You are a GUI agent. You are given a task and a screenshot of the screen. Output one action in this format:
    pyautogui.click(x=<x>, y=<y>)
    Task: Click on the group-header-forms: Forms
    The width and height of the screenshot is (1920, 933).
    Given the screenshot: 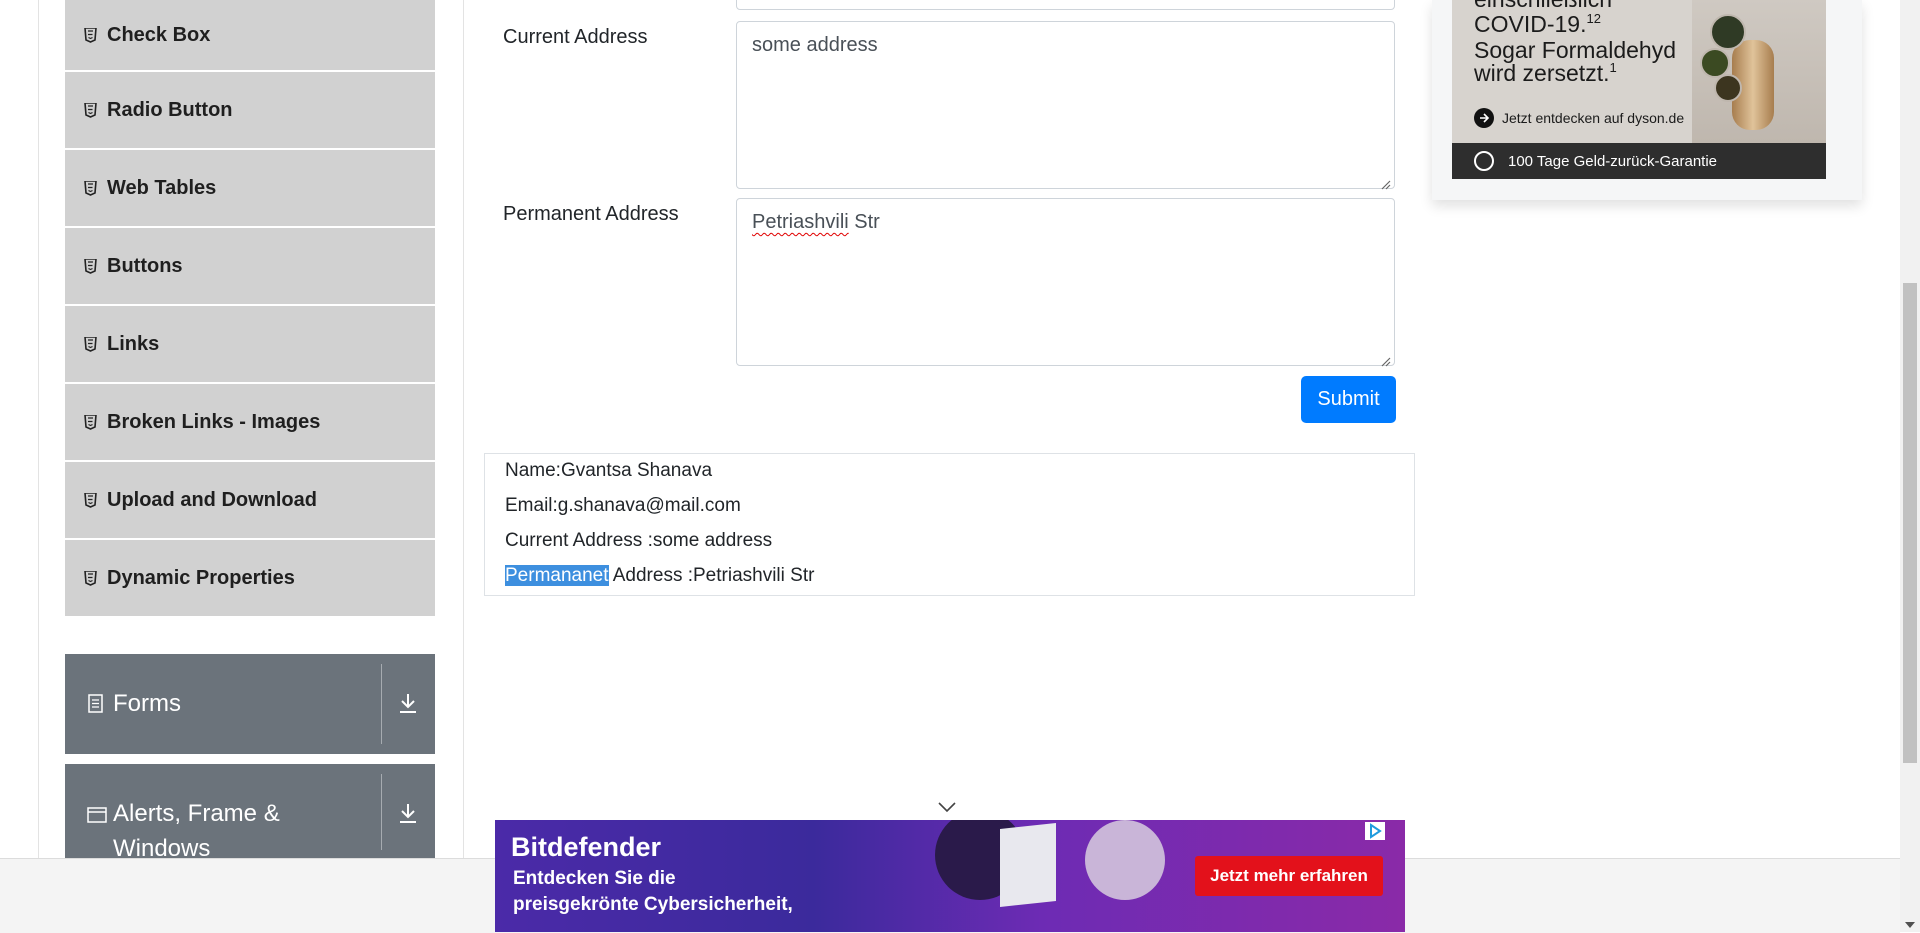 What is the action you would take?
    pyautogui.click(x=250, y=704)
    